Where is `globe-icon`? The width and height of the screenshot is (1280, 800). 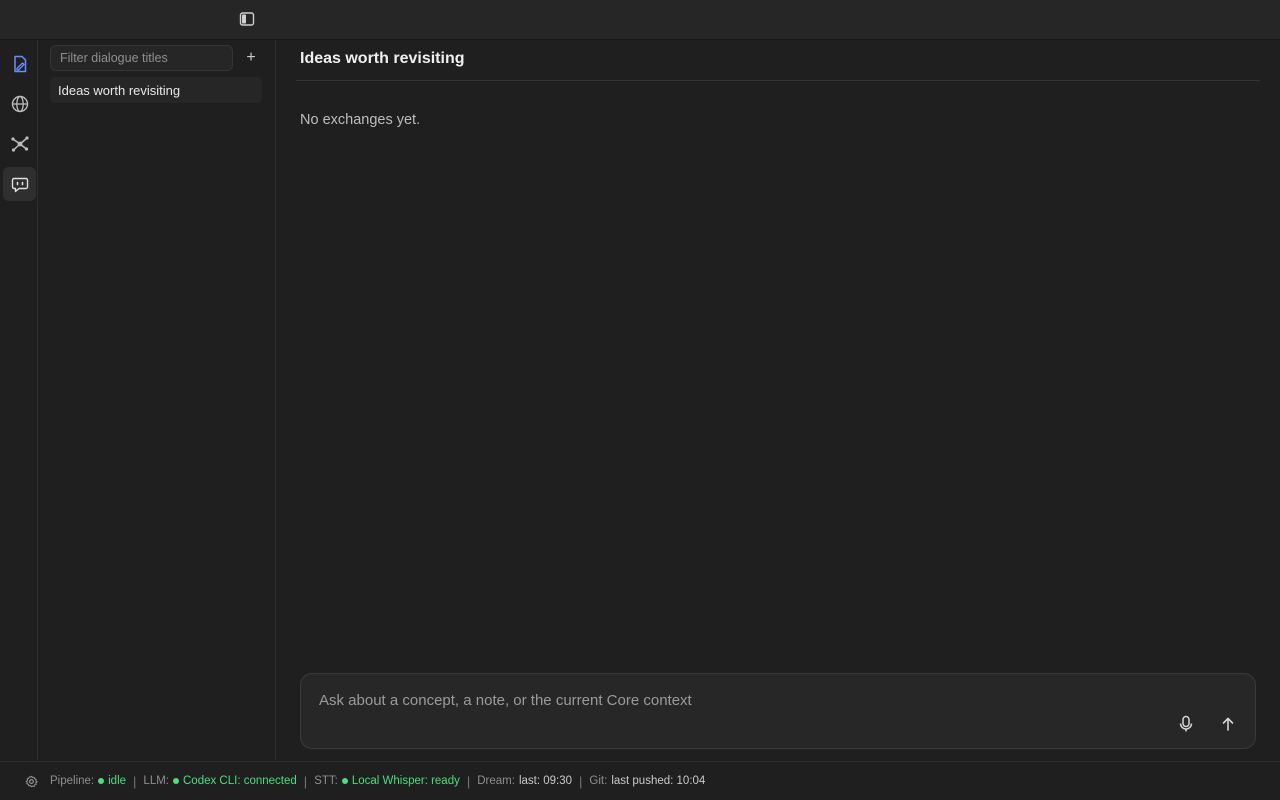
globe-icon is located at coordinates (19, 104).